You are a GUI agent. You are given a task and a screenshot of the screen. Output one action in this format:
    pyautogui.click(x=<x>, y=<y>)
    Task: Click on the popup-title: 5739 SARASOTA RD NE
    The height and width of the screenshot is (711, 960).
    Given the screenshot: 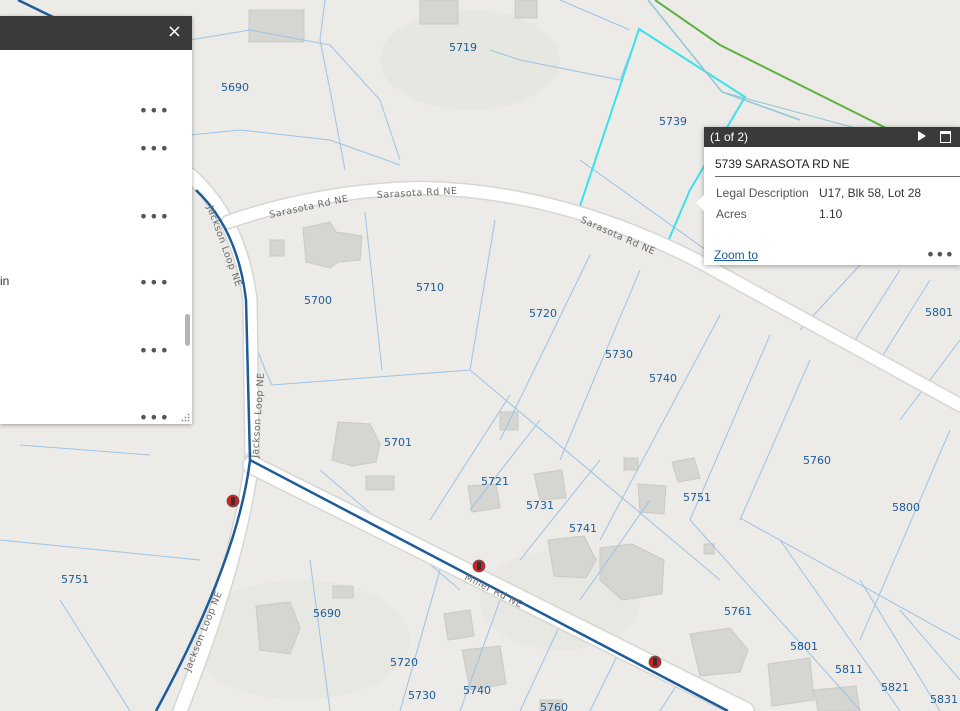 What is the action you would take?
    pyautogui.click(x=782, y=164)
    